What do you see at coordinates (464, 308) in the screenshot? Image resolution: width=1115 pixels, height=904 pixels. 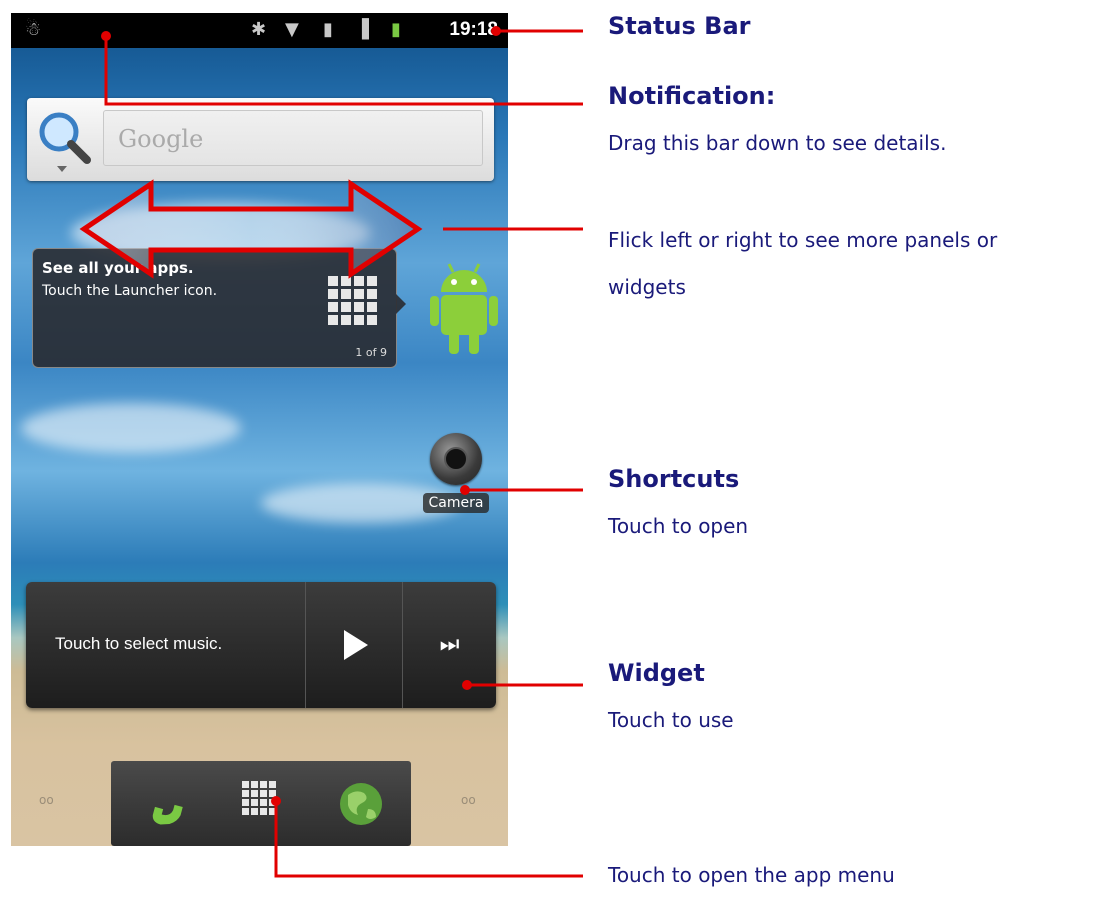 I see `android-mascot-icon` at bounding box center [464, 308].